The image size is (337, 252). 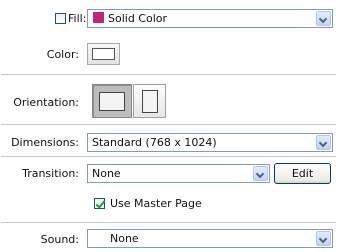 I want to click on portrait-page-icon, so click(x=150, y=101).